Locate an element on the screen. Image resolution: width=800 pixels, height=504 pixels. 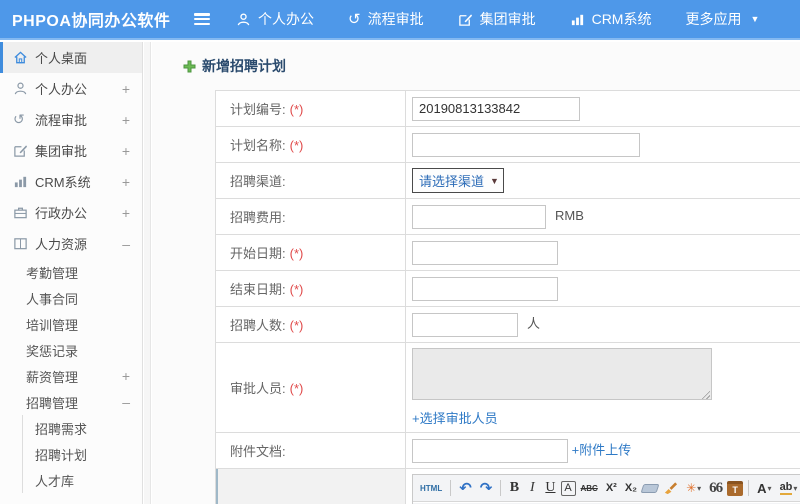
sidebar-item-label: 行政办公 is located at coordinates (61, 213).